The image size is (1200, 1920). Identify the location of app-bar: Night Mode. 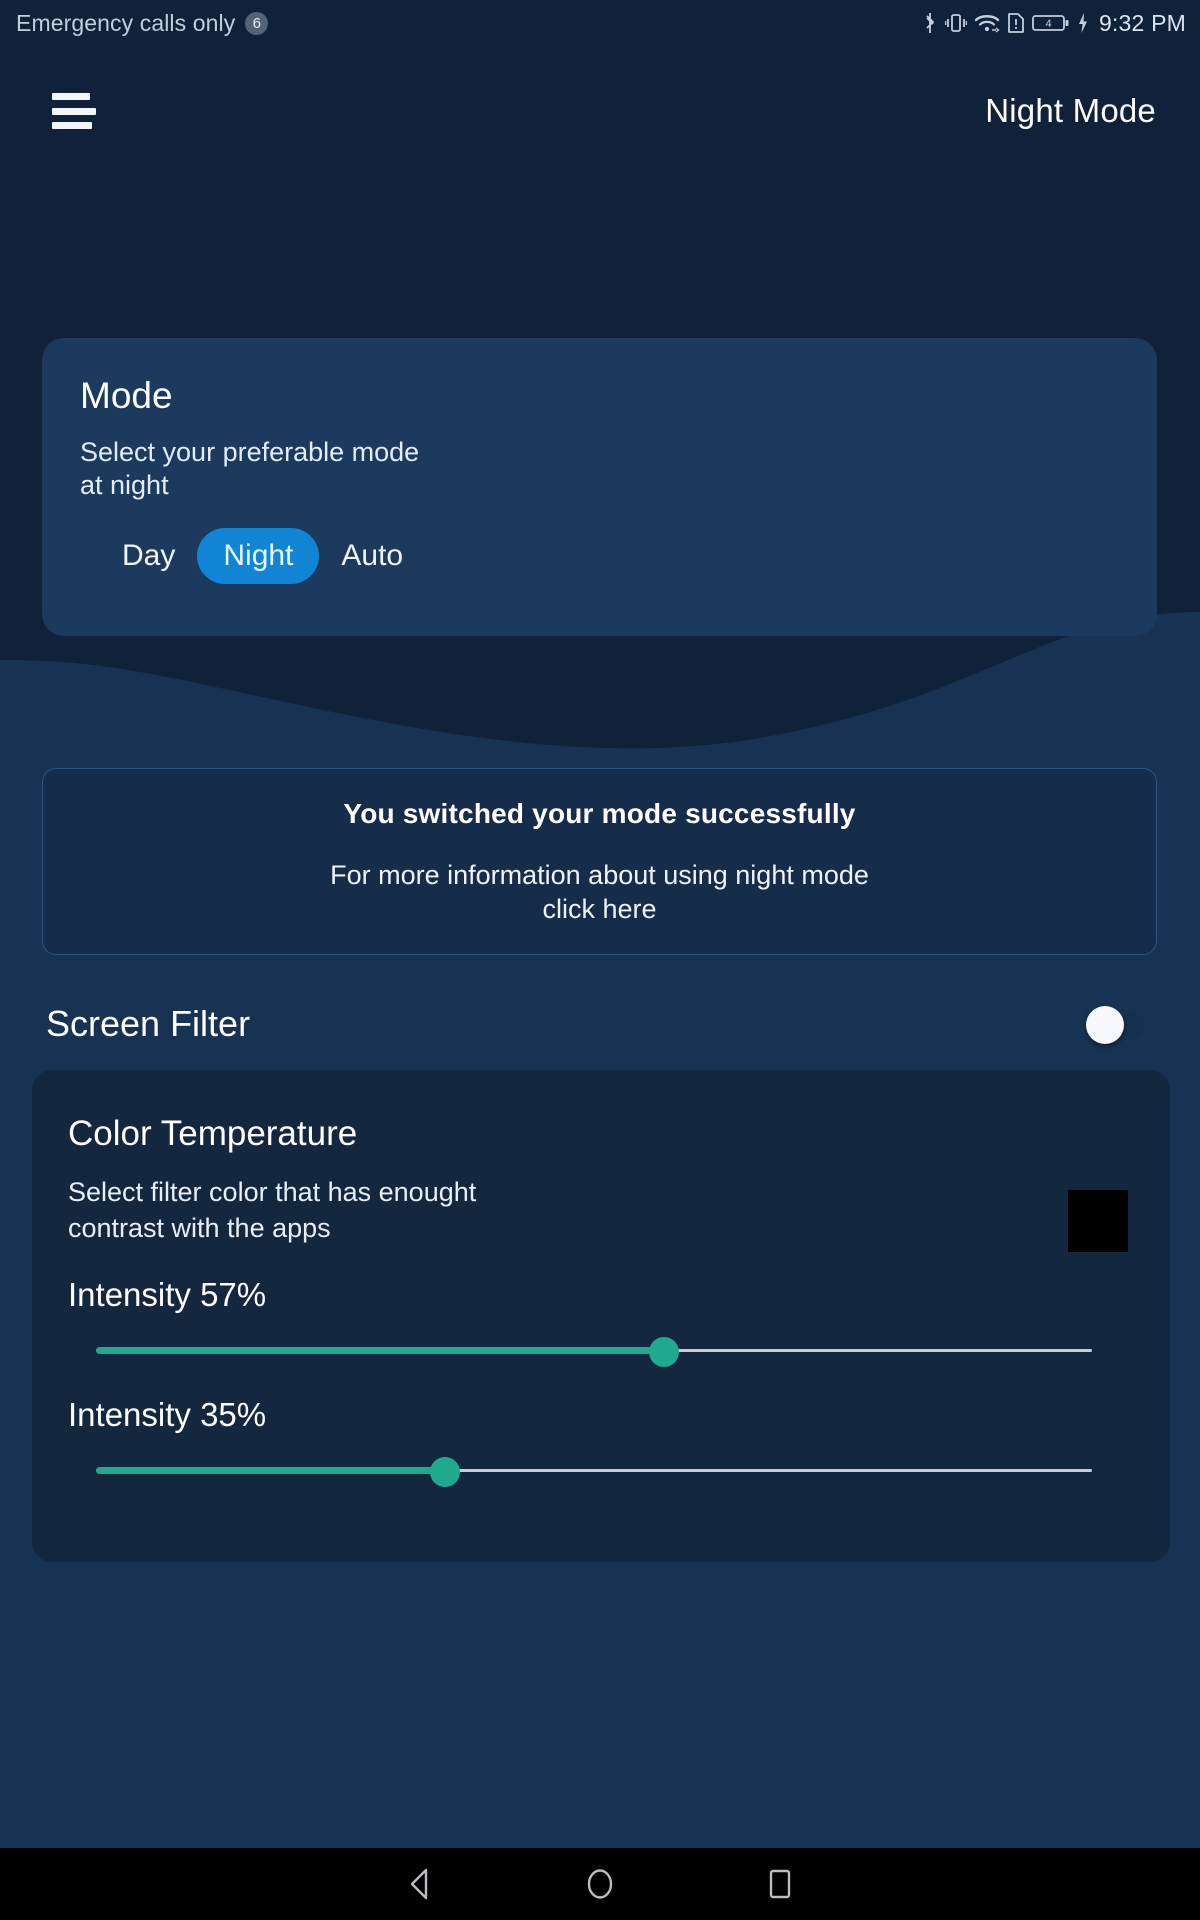
(600, 111).